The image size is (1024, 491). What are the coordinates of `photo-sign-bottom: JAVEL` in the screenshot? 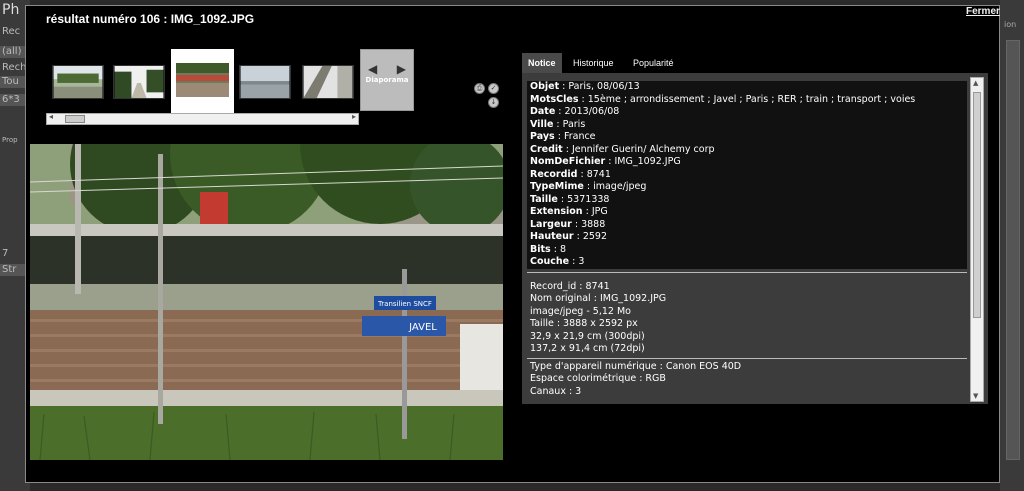 It's located at (422, 327).